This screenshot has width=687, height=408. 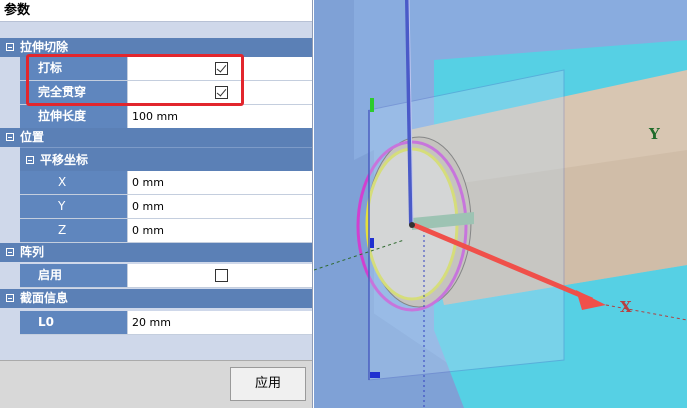 I want to click on row-mark: 打标, so click(x=166, y=69).